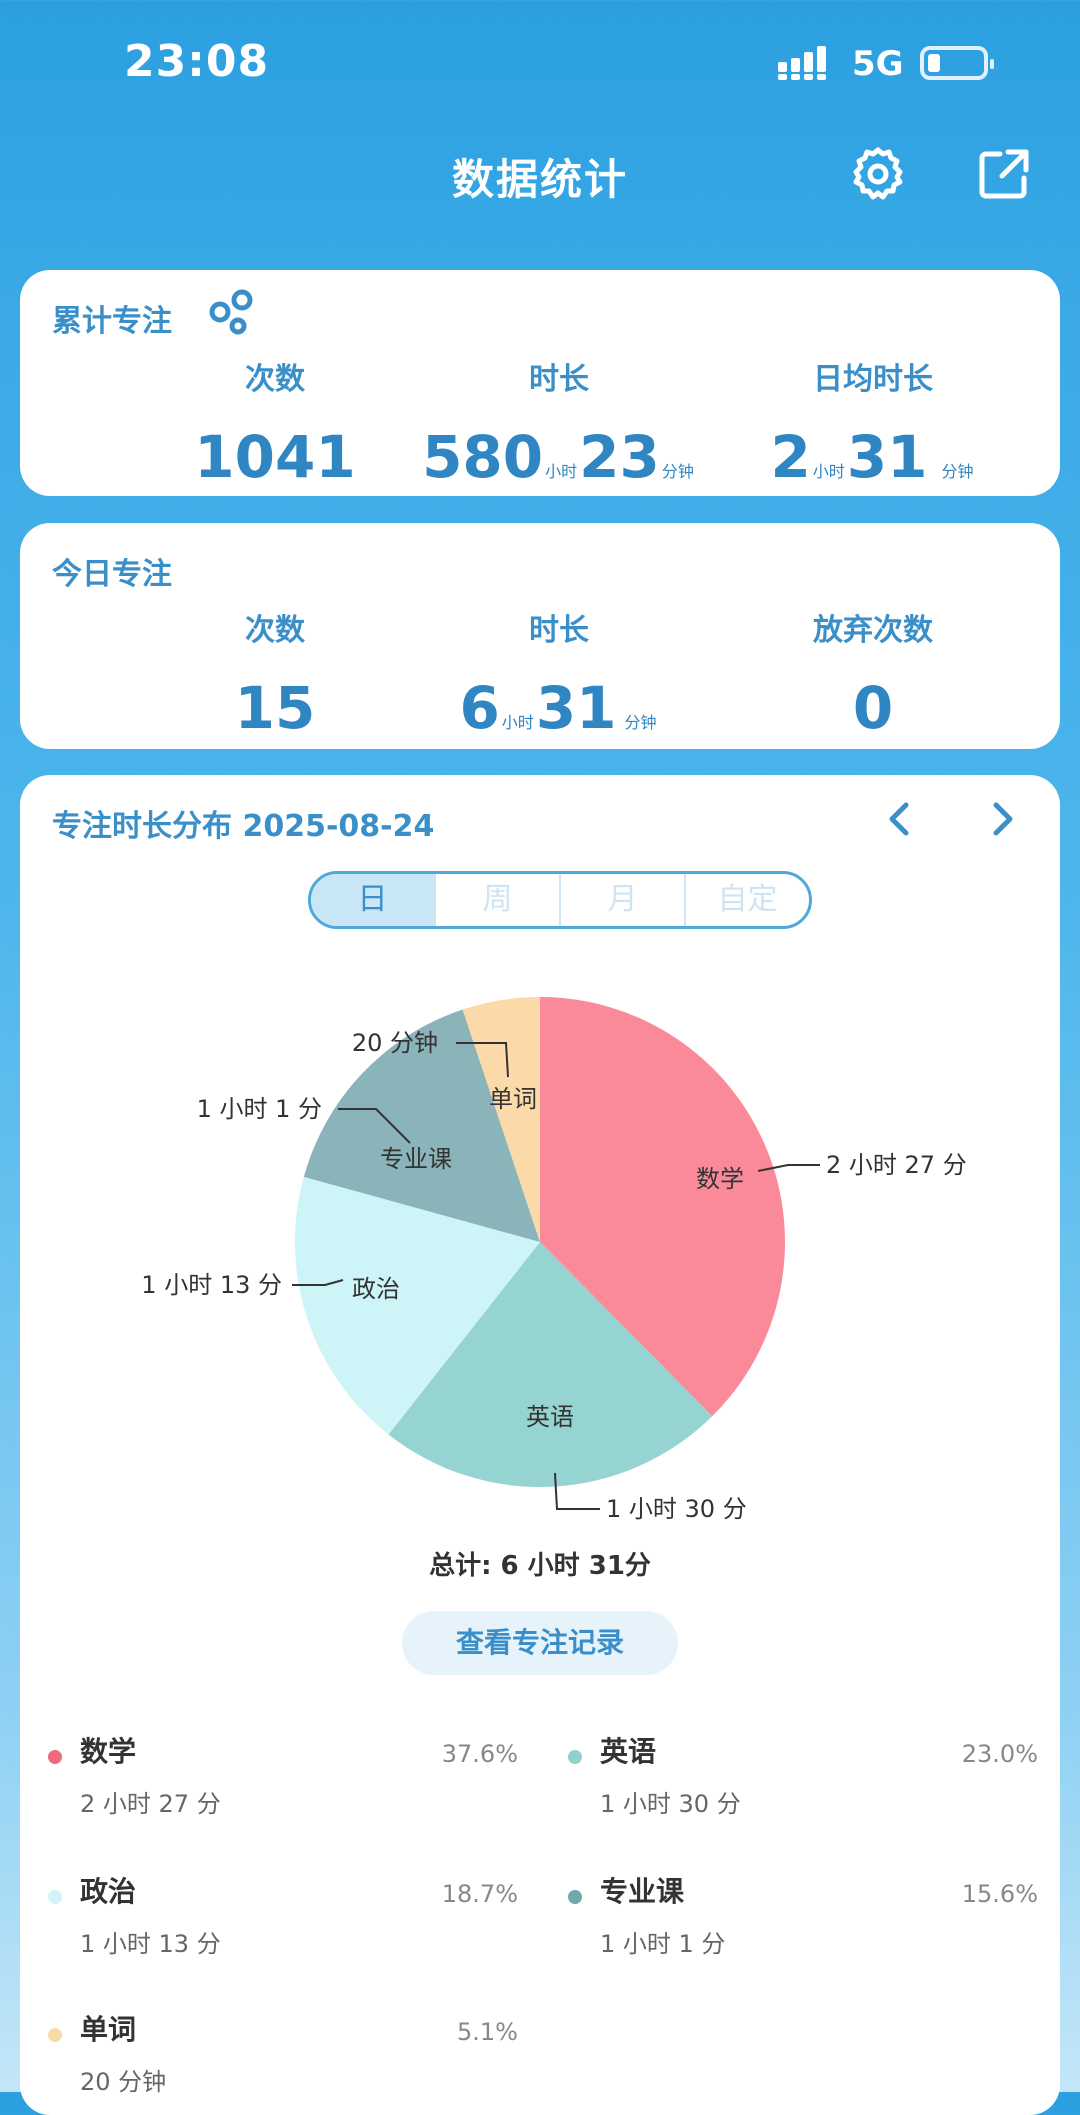 Image resolution: width=1080 pixels, height=2115 pixels. What do you see at coordinates (803, 1780) in the screenshot?
I see `legend-item: 英语 1 小时 30 分 23.0%` at bounding box center [803, 1780].